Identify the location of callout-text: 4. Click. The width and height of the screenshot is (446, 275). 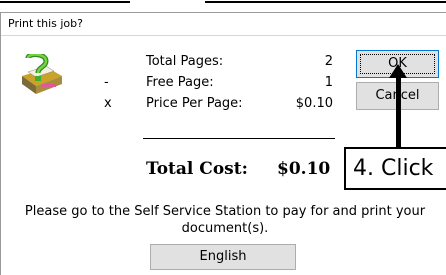
(393, 168).